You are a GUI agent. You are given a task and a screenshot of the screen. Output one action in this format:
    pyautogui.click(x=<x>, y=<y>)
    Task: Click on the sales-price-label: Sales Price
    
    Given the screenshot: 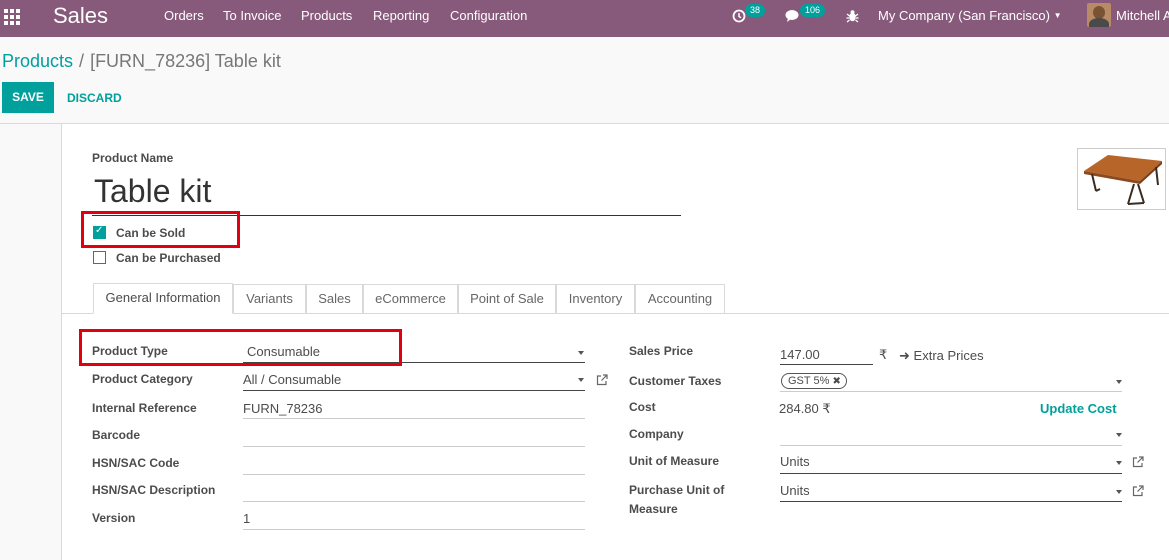 What is the action you would take?
    pyautogui.click(x=661, y=351)
    